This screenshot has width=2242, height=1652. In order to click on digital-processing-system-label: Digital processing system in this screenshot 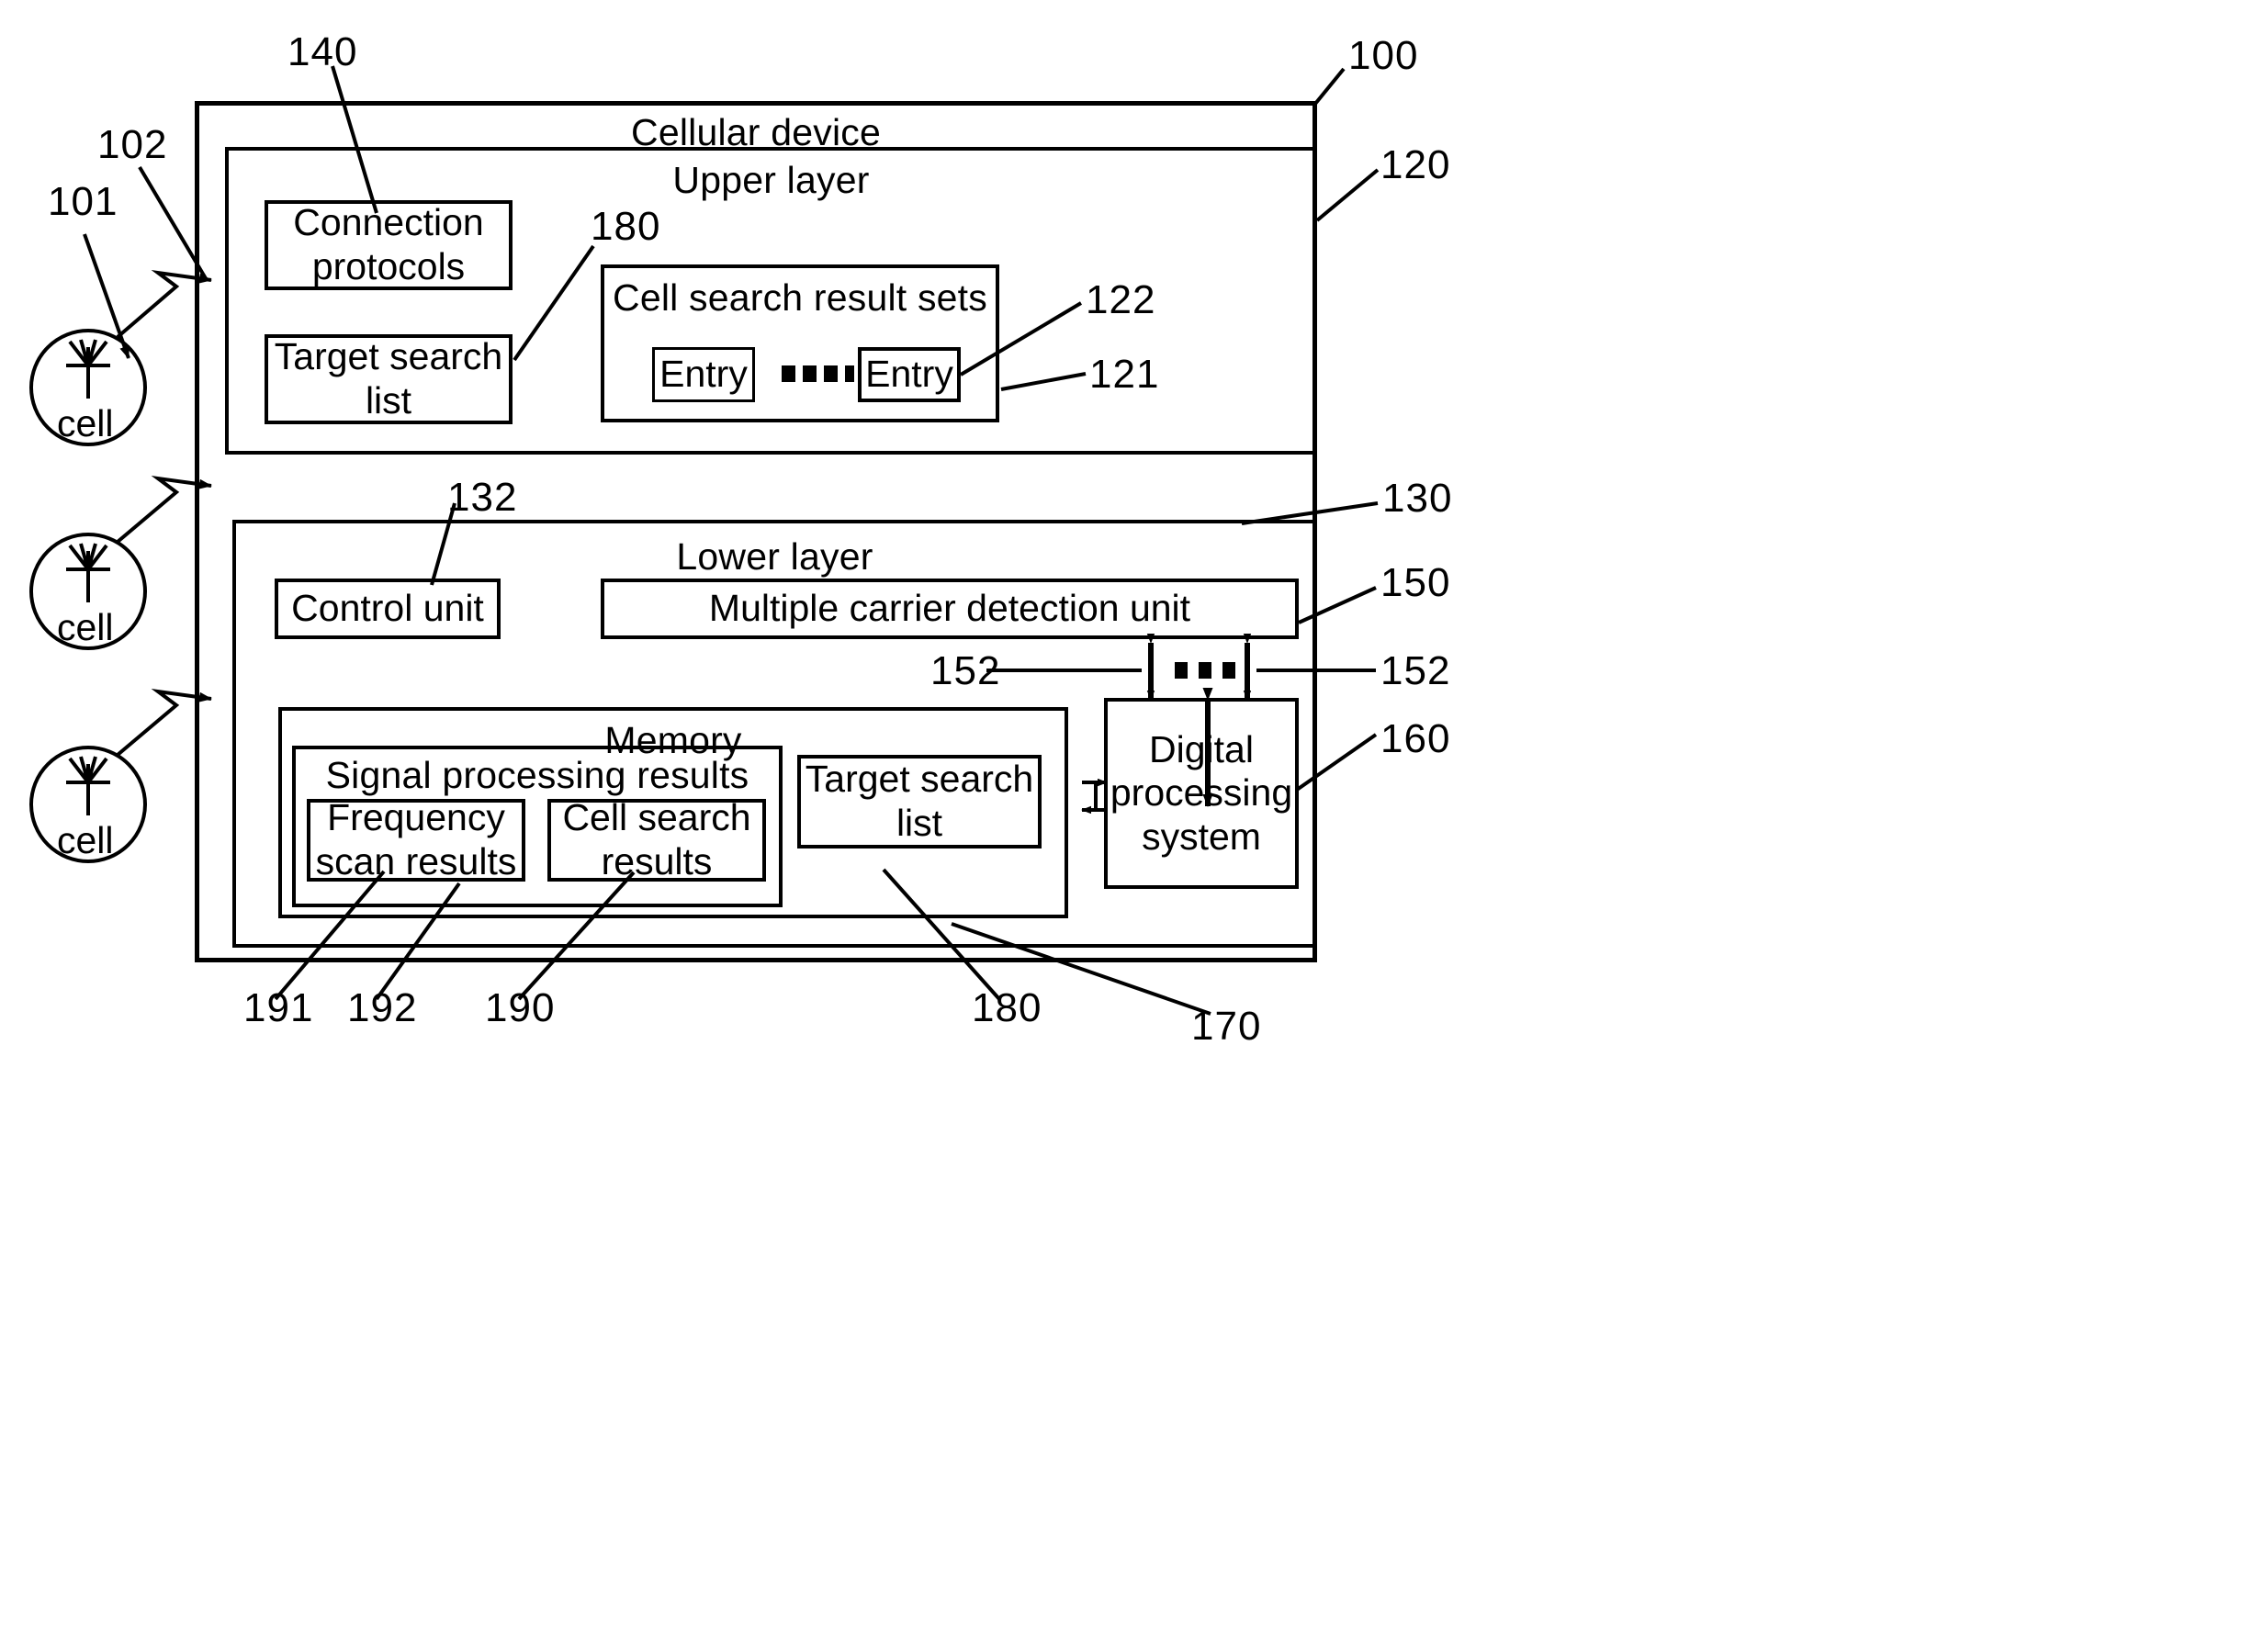, I will do `click(1201, 792)`.